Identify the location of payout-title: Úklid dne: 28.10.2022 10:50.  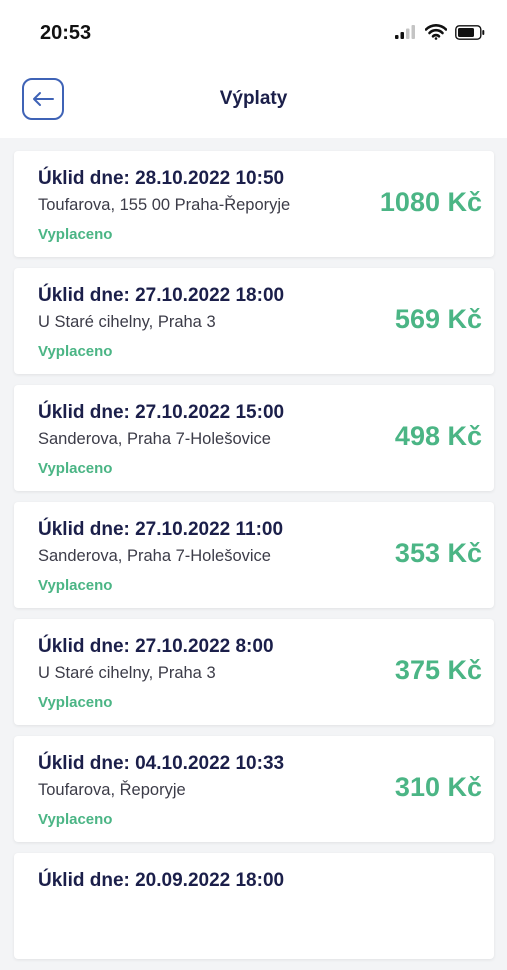
(161, 178).